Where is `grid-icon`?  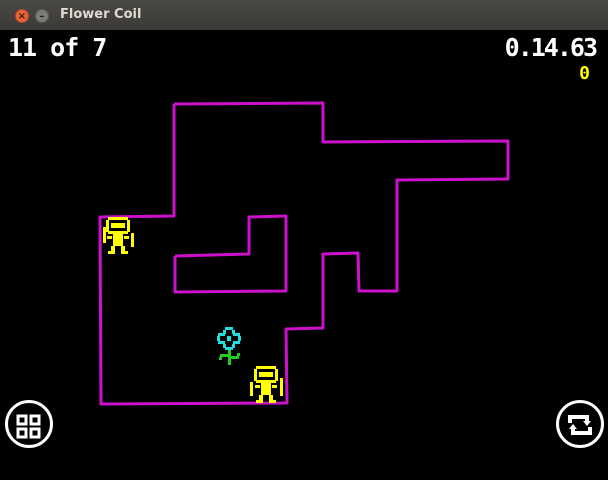 grid-icon is located at coordinates (28, 426).